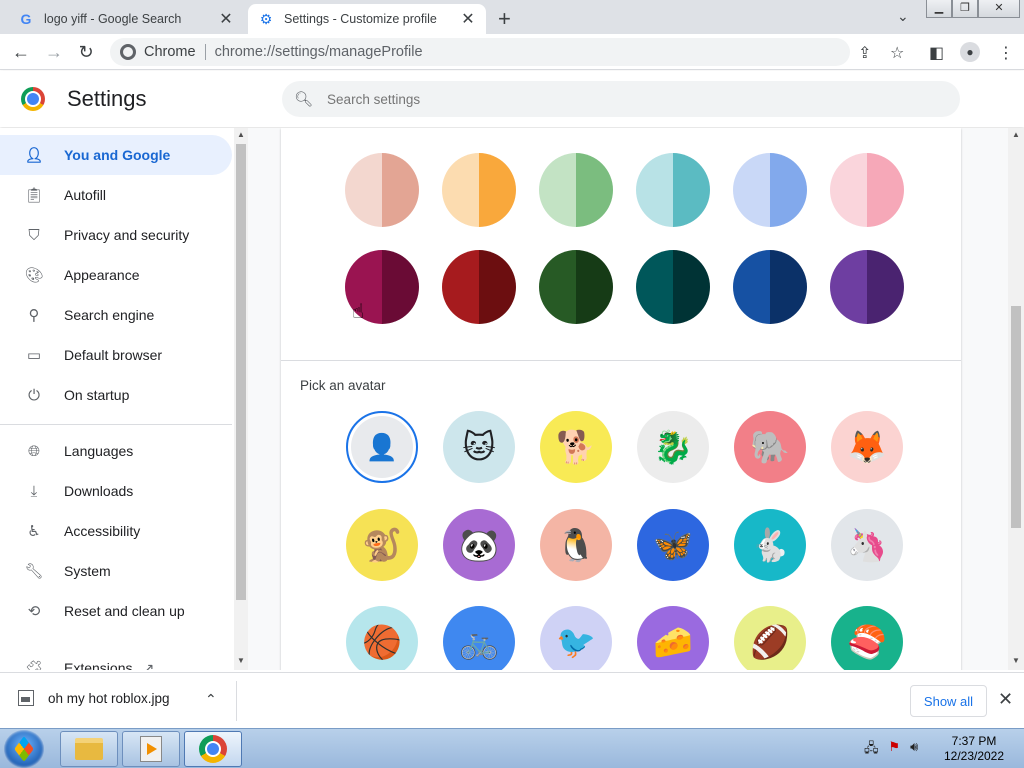 The image size is (1024, 768). What do you see at coordinates (897, 53) in the screenshot?
I see `bookmark-star-icon: ☆` at bounding box center [897, 53].